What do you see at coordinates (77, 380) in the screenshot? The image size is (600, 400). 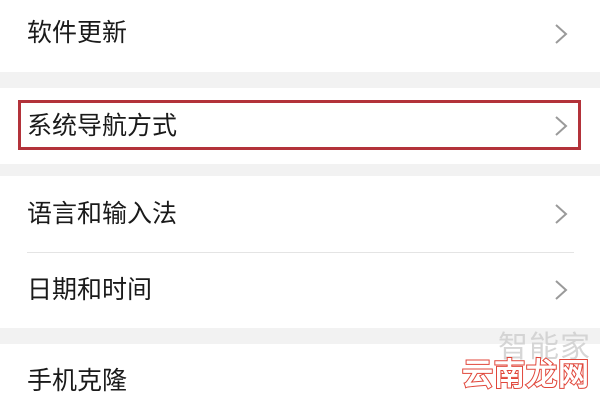 I see `settings-item-label: 手机克隆` at bounding box center [77, 380].